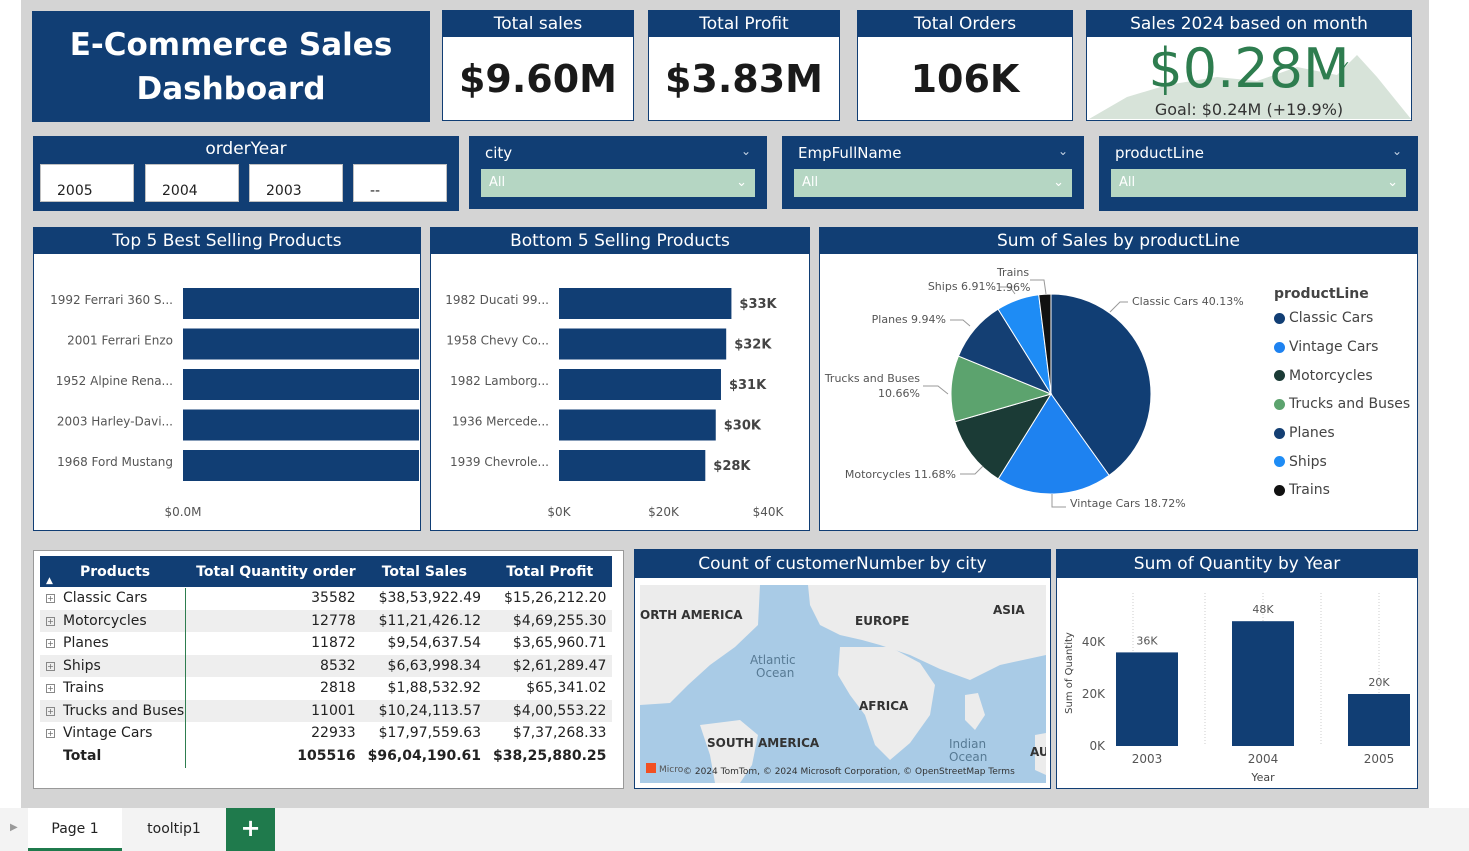 The height and width of the screenshot is (851, 1469). What do you see at coordinates (618, 183) in the screenshot?
I see `city-dropdown: All ⌄` at bounding box center [618, 183].